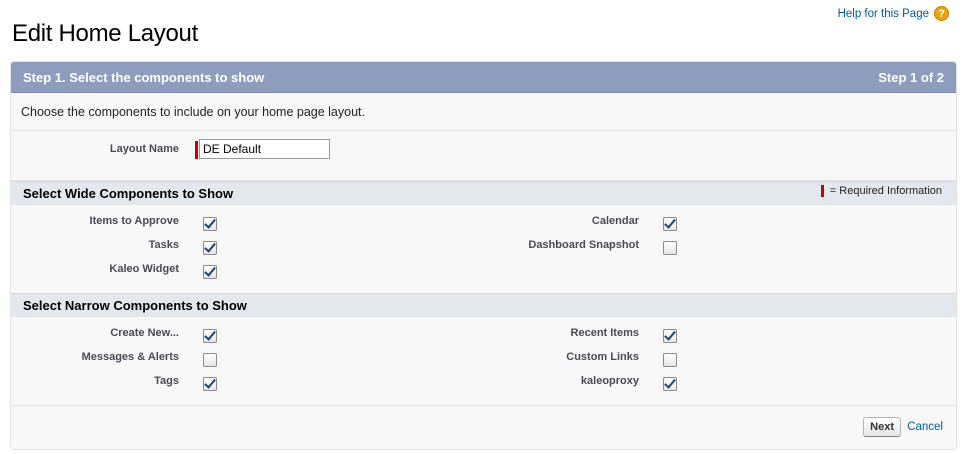  I want to click on checkbox-custom-links, so click(670, 360).